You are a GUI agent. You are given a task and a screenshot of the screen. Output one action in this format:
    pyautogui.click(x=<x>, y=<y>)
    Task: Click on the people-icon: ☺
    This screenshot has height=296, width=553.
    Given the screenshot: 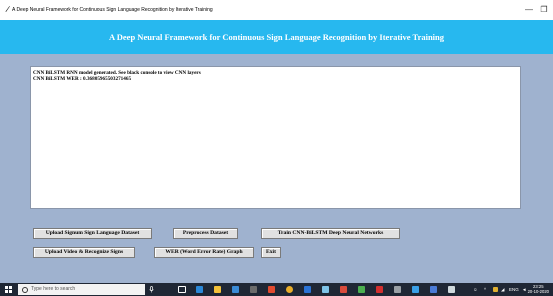 What is the action you would take?
    pyautogui.click(x=475, y=289)
    